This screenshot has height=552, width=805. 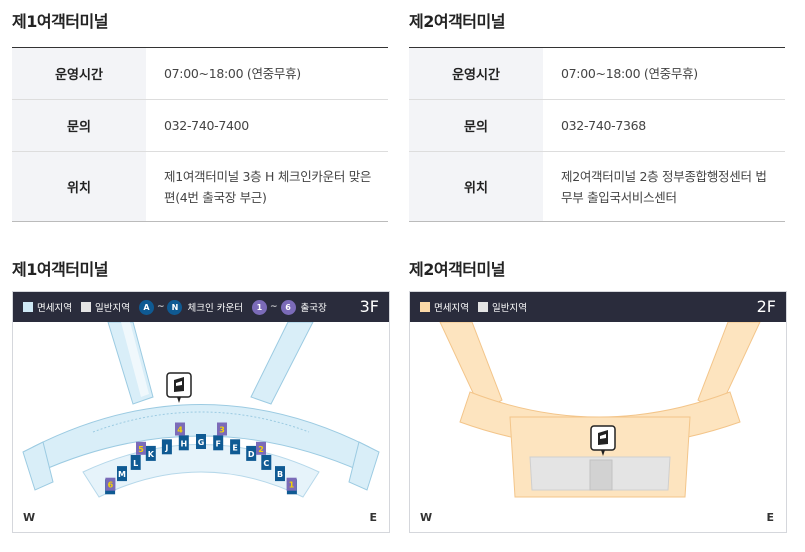 I want to click on gate-to-badge: 6, so click(x=288, y=307).